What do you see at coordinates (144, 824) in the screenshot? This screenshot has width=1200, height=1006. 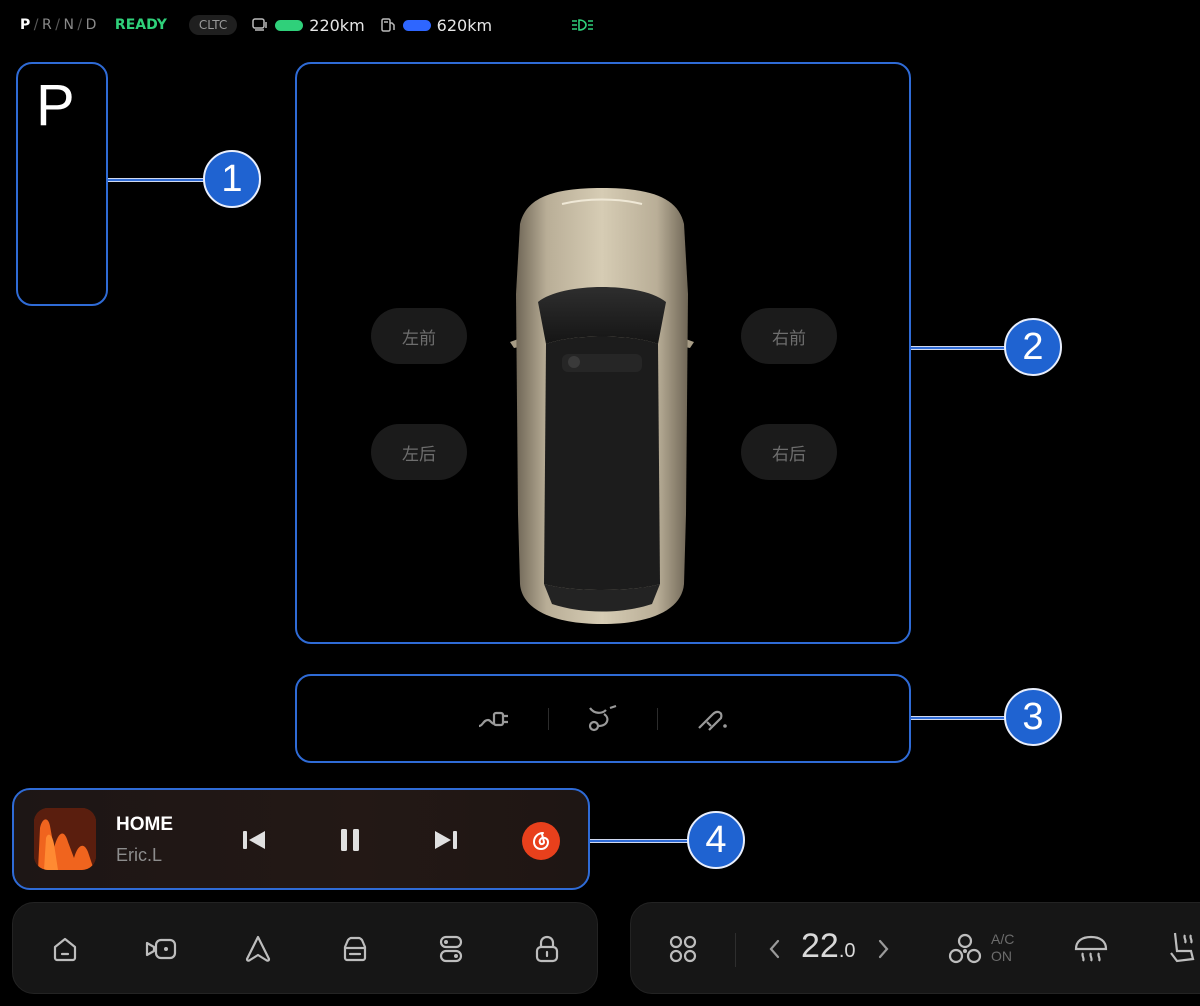 I see `song-title: HOME` at bounding box center [144, 824].